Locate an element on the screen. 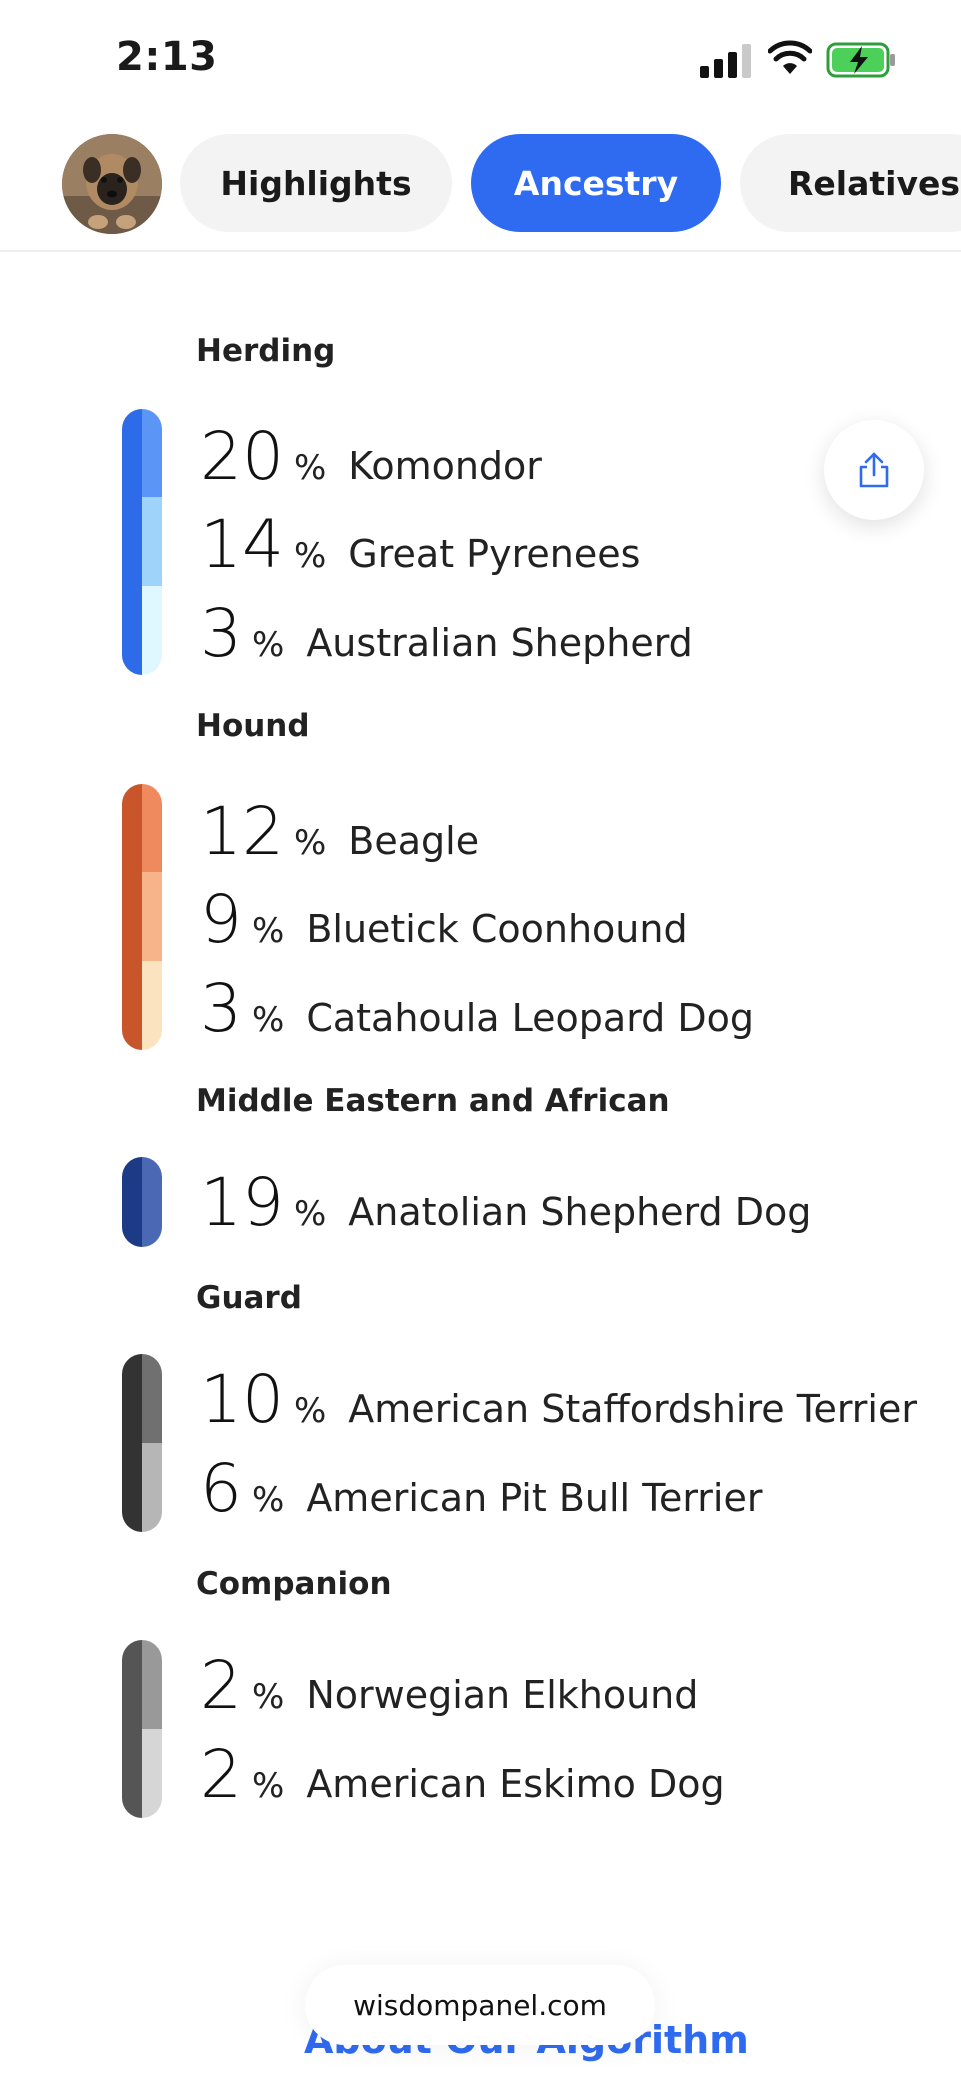 Image resolution: width=961 pixels, height=2080 pixels. breed-name: Anatolian Shepherd Dog is located at coordinates (580, 1212).